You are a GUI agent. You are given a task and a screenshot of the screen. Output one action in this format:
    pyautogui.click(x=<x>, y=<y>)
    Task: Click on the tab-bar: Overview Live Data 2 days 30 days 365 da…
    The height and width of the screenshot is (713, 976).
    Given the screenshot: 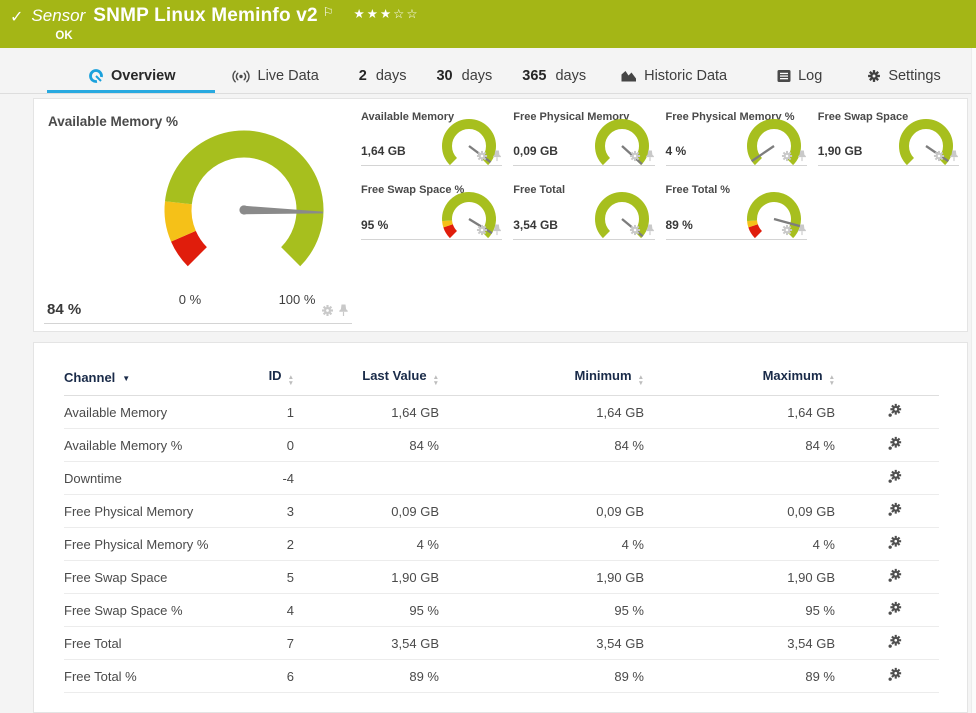 What is the action you would take?
    pyautogui.click(x=488, y=71)
    